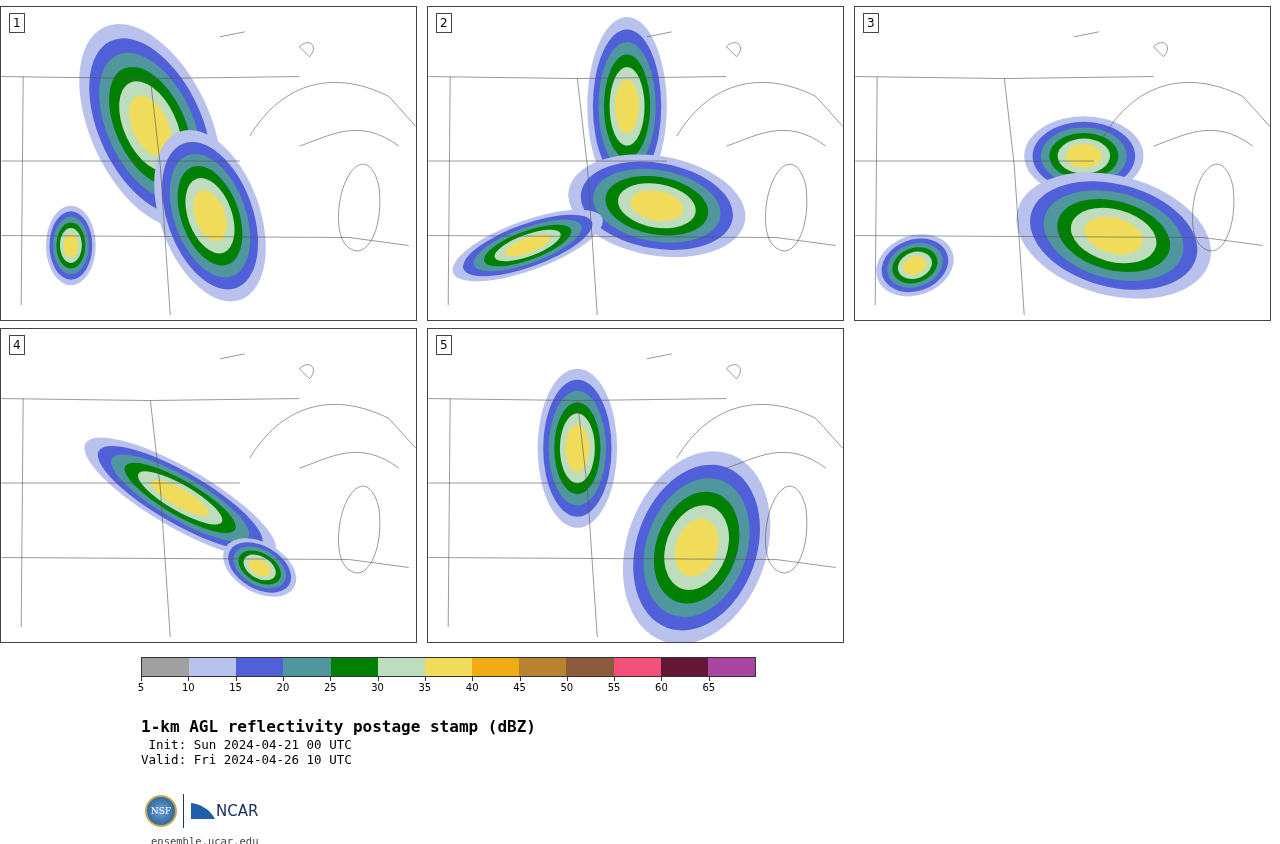  Describe the element at coordinates (472, 688) in the screenshot. I see `tick-label: 40` at that location.